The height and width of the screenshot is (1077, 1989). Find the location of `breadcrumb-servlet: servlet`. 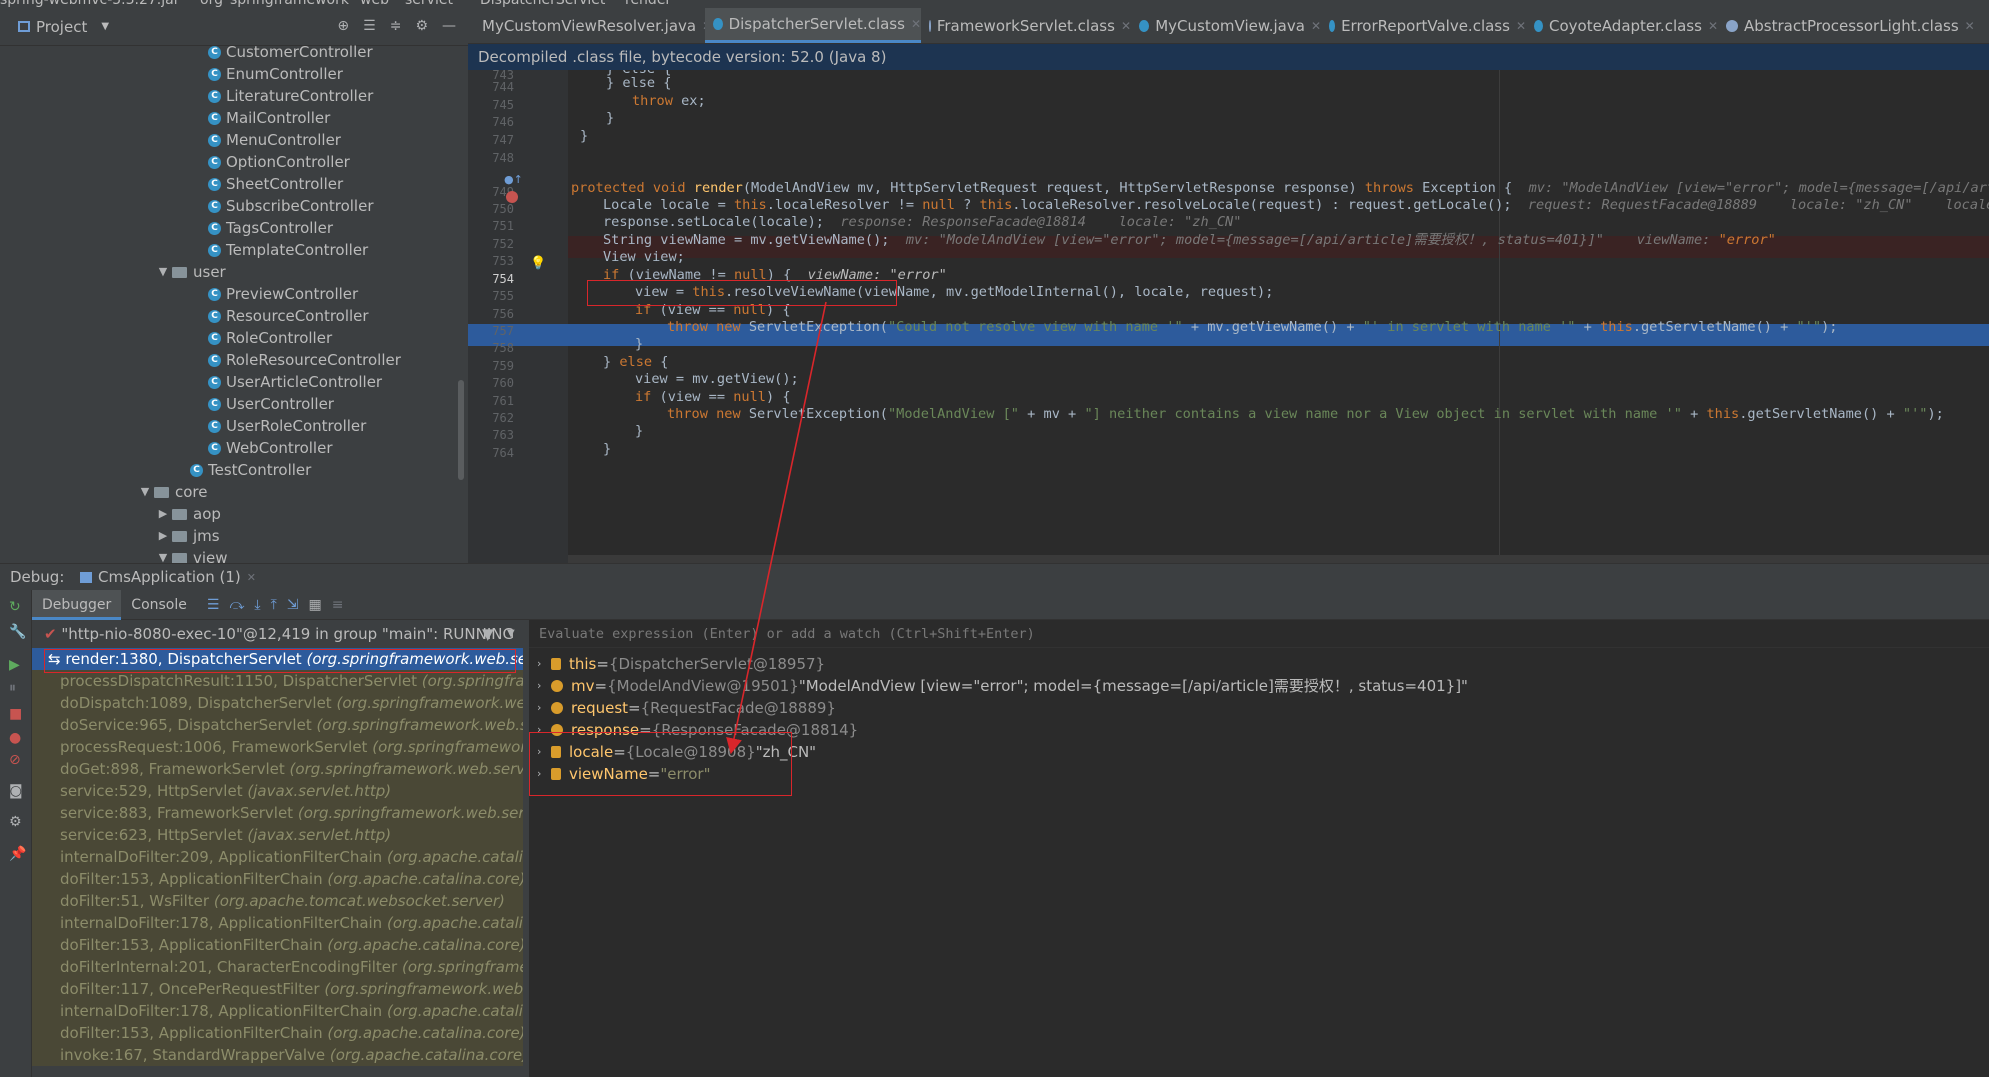

breadcrumb-servlet: servlet is located at coordinates (429, 4).